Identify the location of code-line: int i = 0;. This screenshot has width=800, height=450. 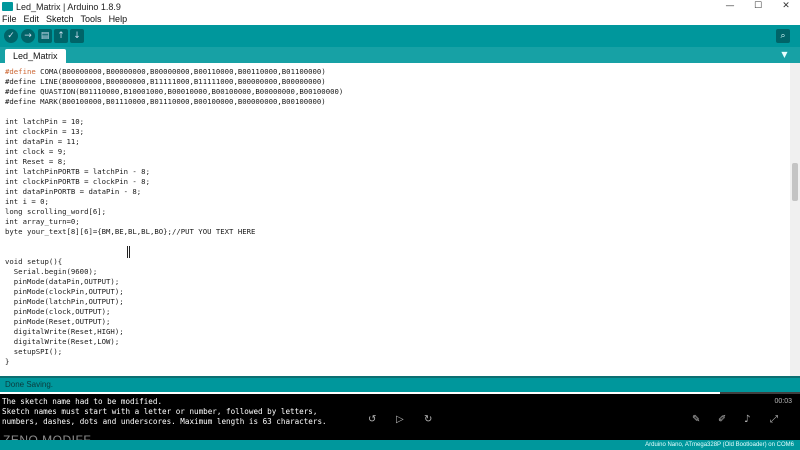
(27, 202).